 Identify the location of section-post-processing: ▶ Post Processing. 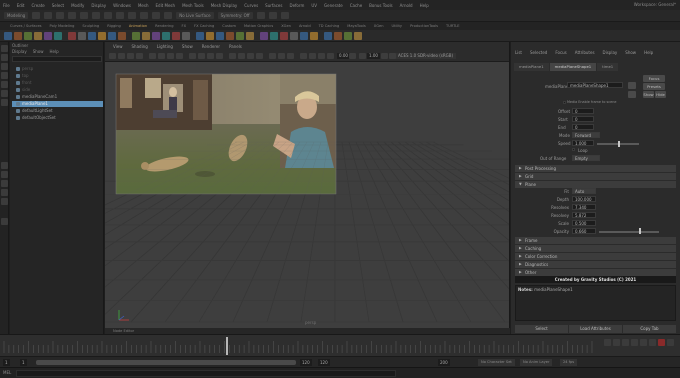
(595, 168).